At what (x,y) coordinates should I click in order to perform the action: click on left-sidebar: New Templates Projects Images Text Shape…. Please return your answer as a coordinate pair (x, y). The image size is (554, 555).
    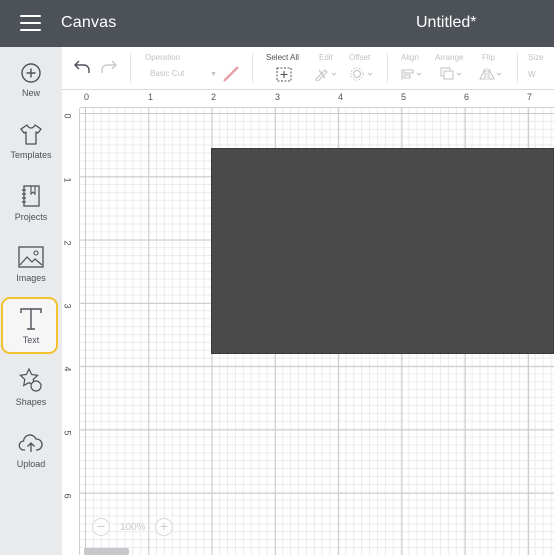
    Looking at the image, I should click on (31, 301).